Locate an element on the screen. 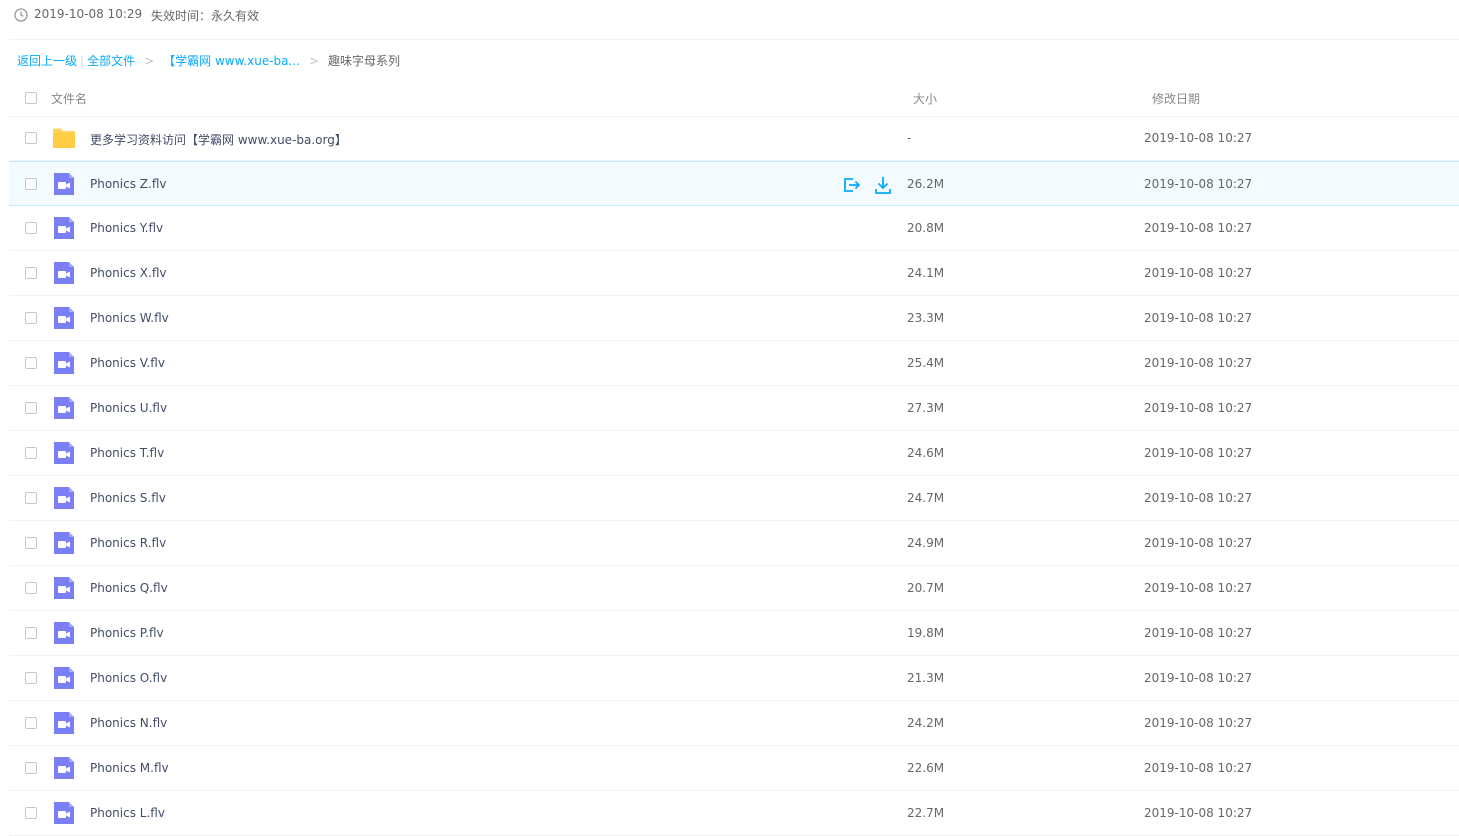 The height and width of the screenshot is (836, 1459). share-info-bar: 2019-10-08 10:29 失效时间：永久有效 is located at coordinates (729, 15).